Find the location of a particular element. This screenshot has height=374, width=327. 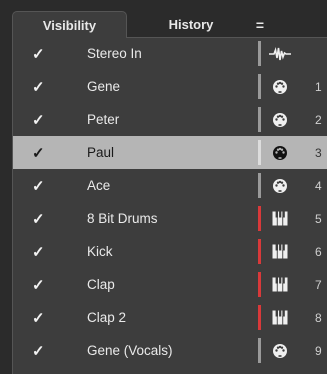

track-row: ✓ Clap 2 8 is located at coordinates (170, 317).